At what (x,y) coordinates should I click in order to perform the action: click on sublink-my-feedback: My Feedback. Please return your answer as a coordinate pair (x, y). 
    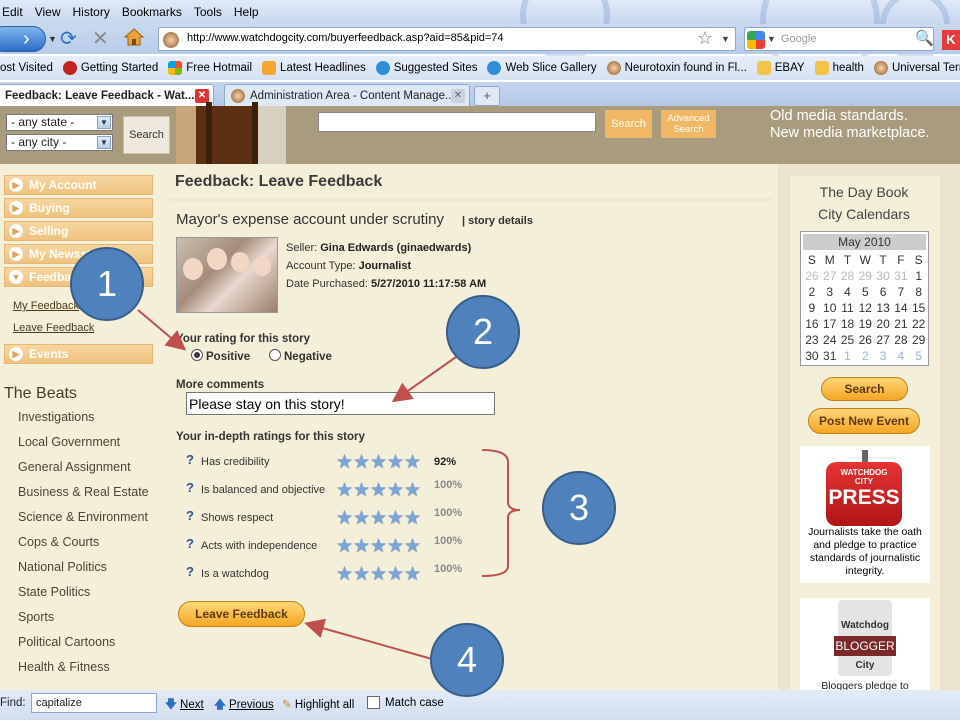
    Looking at the image, I should click on (46, 306).